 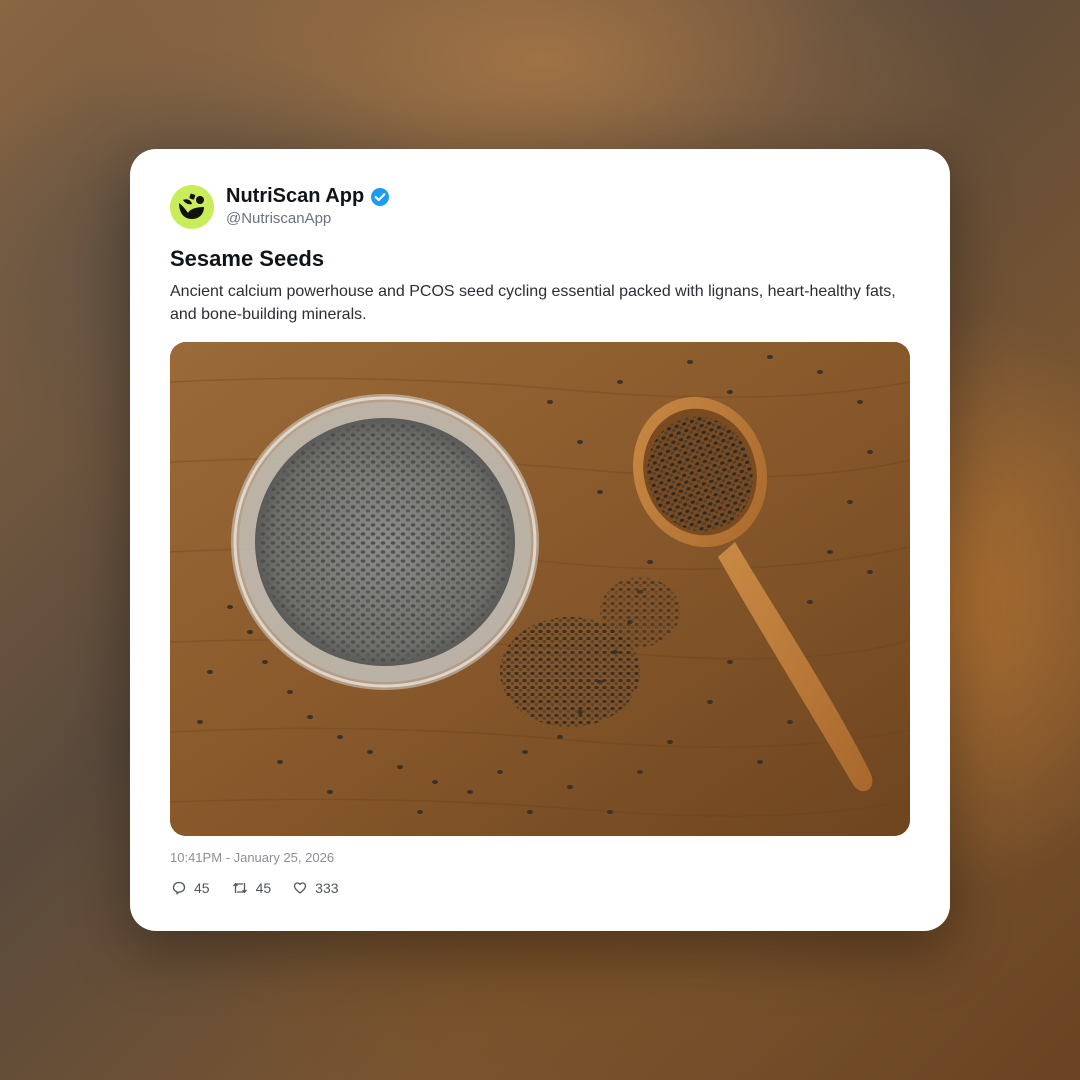 What do you see at coordinates (192, 207) in the screenshot?
I see `nutriscan-logo-icon` at bounding box center [192, 207].